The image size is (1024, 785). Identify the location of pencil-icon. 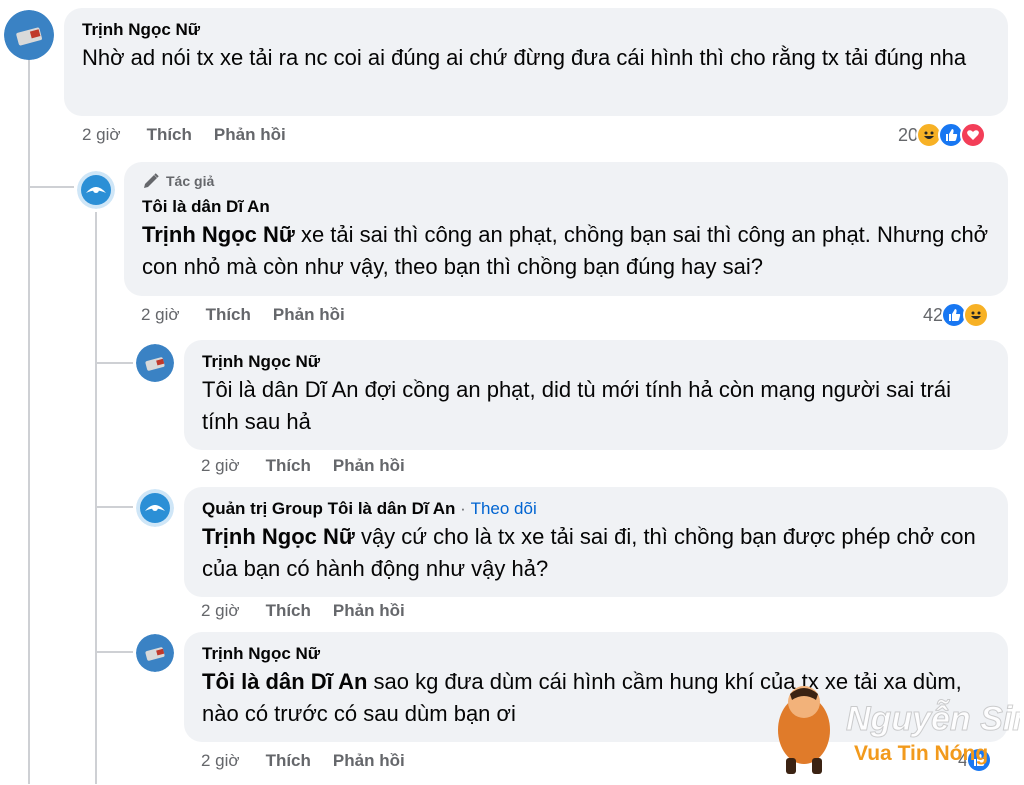
(151, 180).